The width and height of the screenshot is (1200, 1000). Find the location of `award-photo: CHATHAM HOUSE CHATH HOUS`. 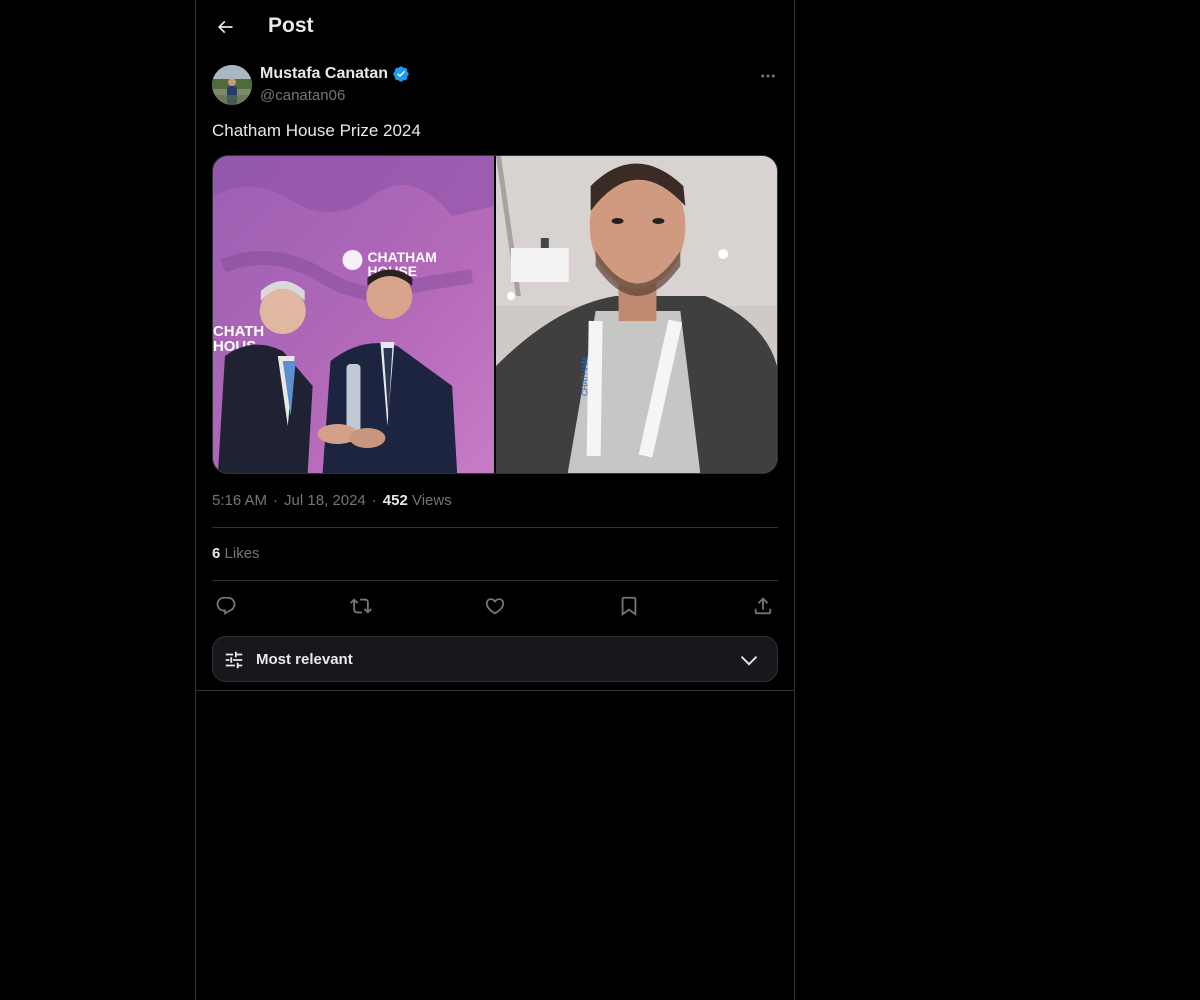

award-photo: CHATHAM HOUSE CHATH HOUS is located at coordinates (353, 314).